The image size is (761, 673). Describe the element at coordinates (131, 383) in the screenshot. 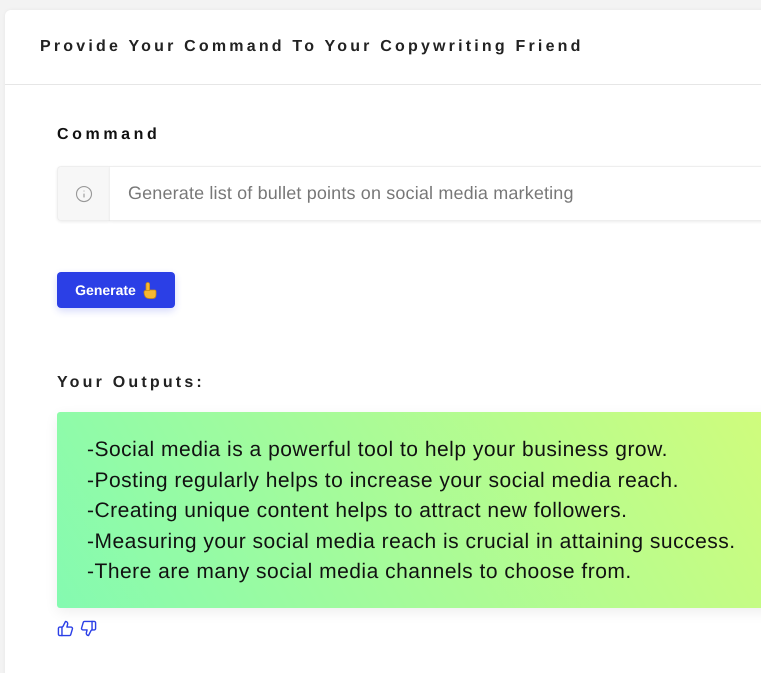

I see `outputs-label: Your Outputs:` at that location.